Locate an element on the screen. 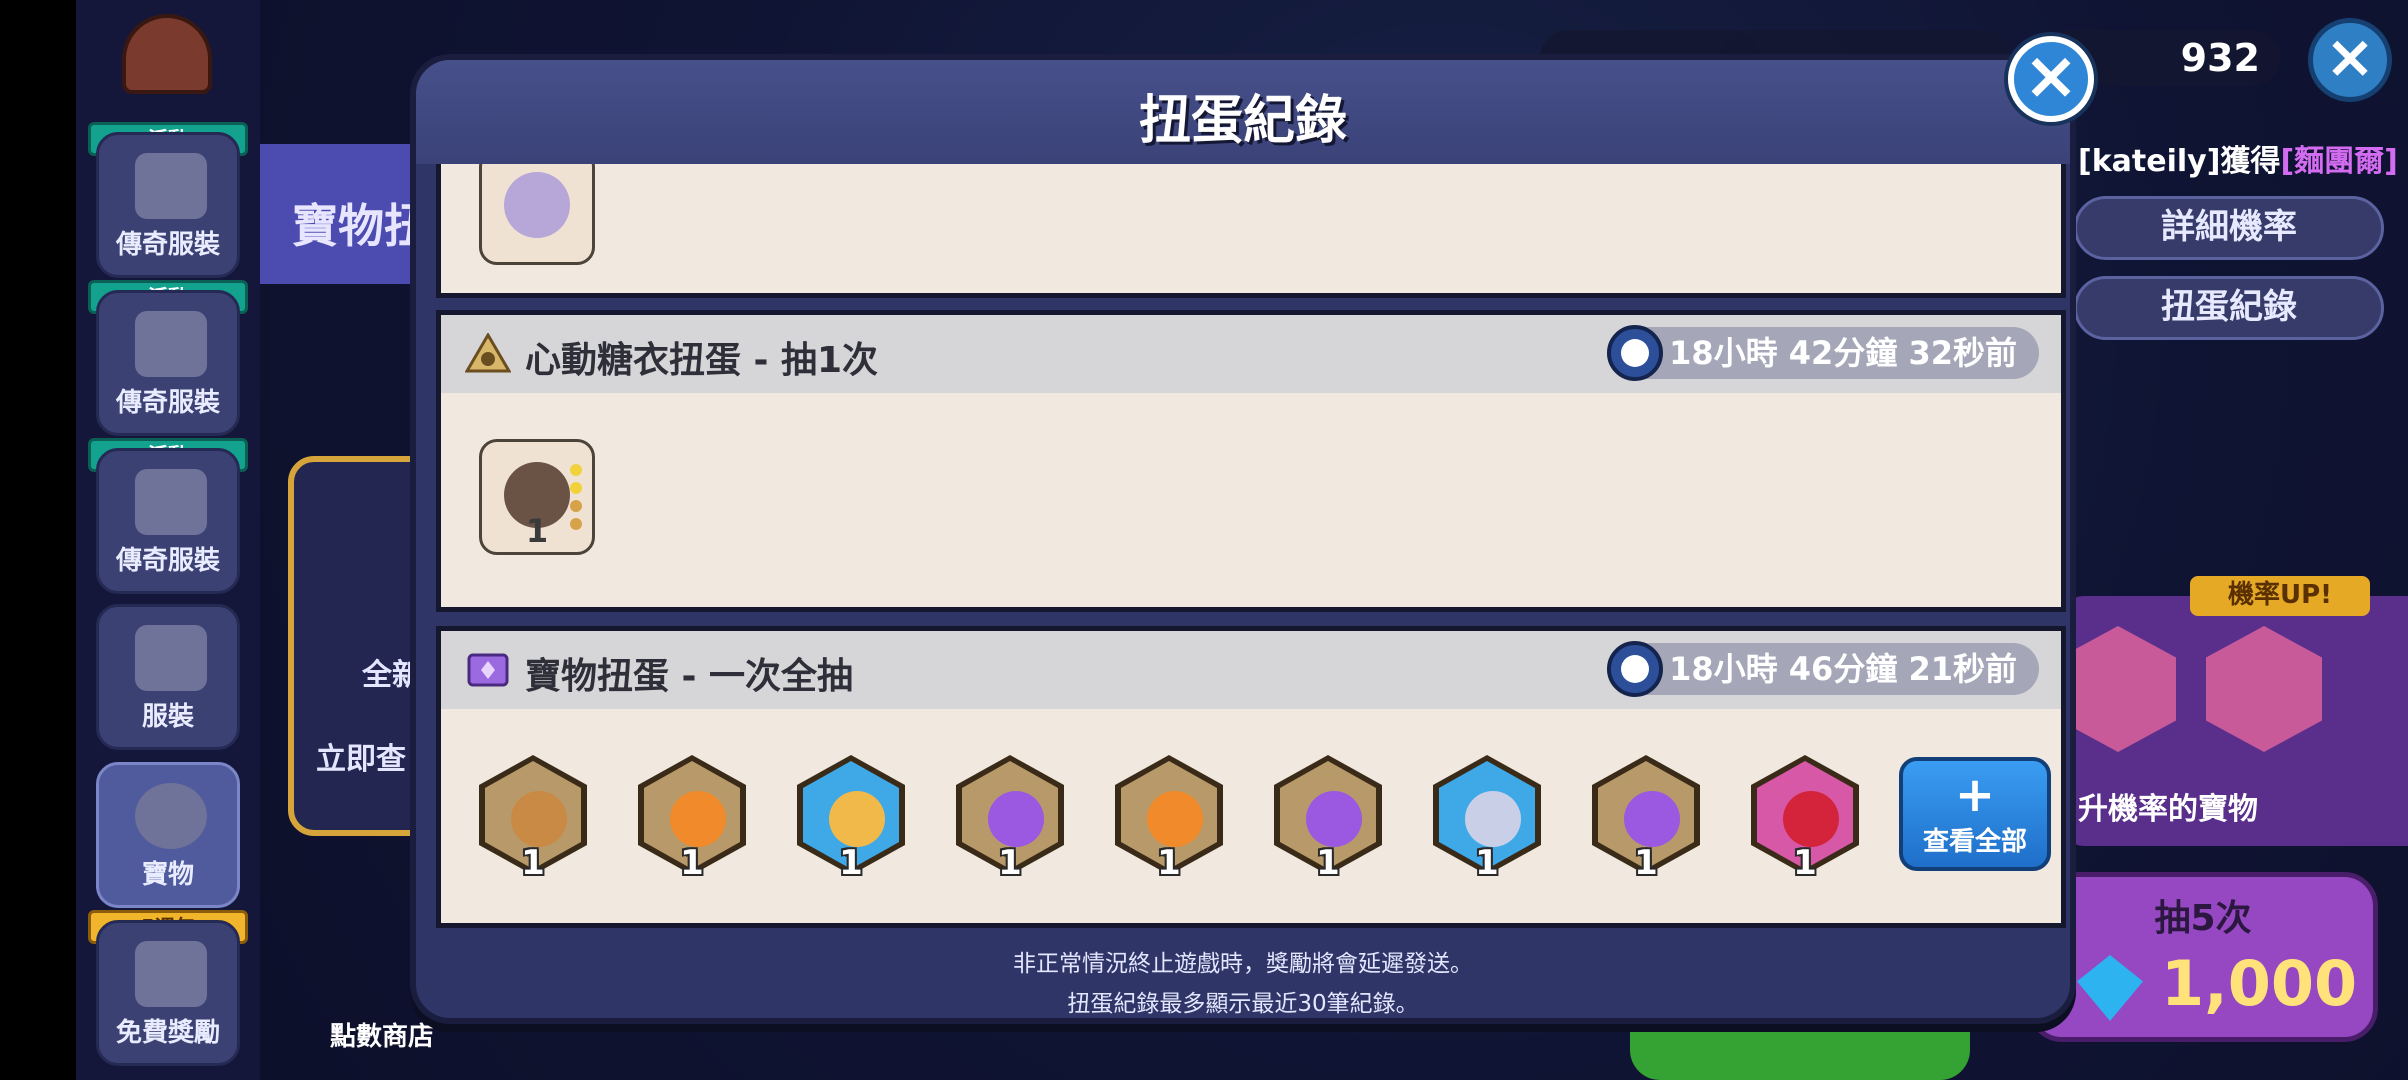  draw-5-label: 抽5次 is located at coordinates (2203, 918).